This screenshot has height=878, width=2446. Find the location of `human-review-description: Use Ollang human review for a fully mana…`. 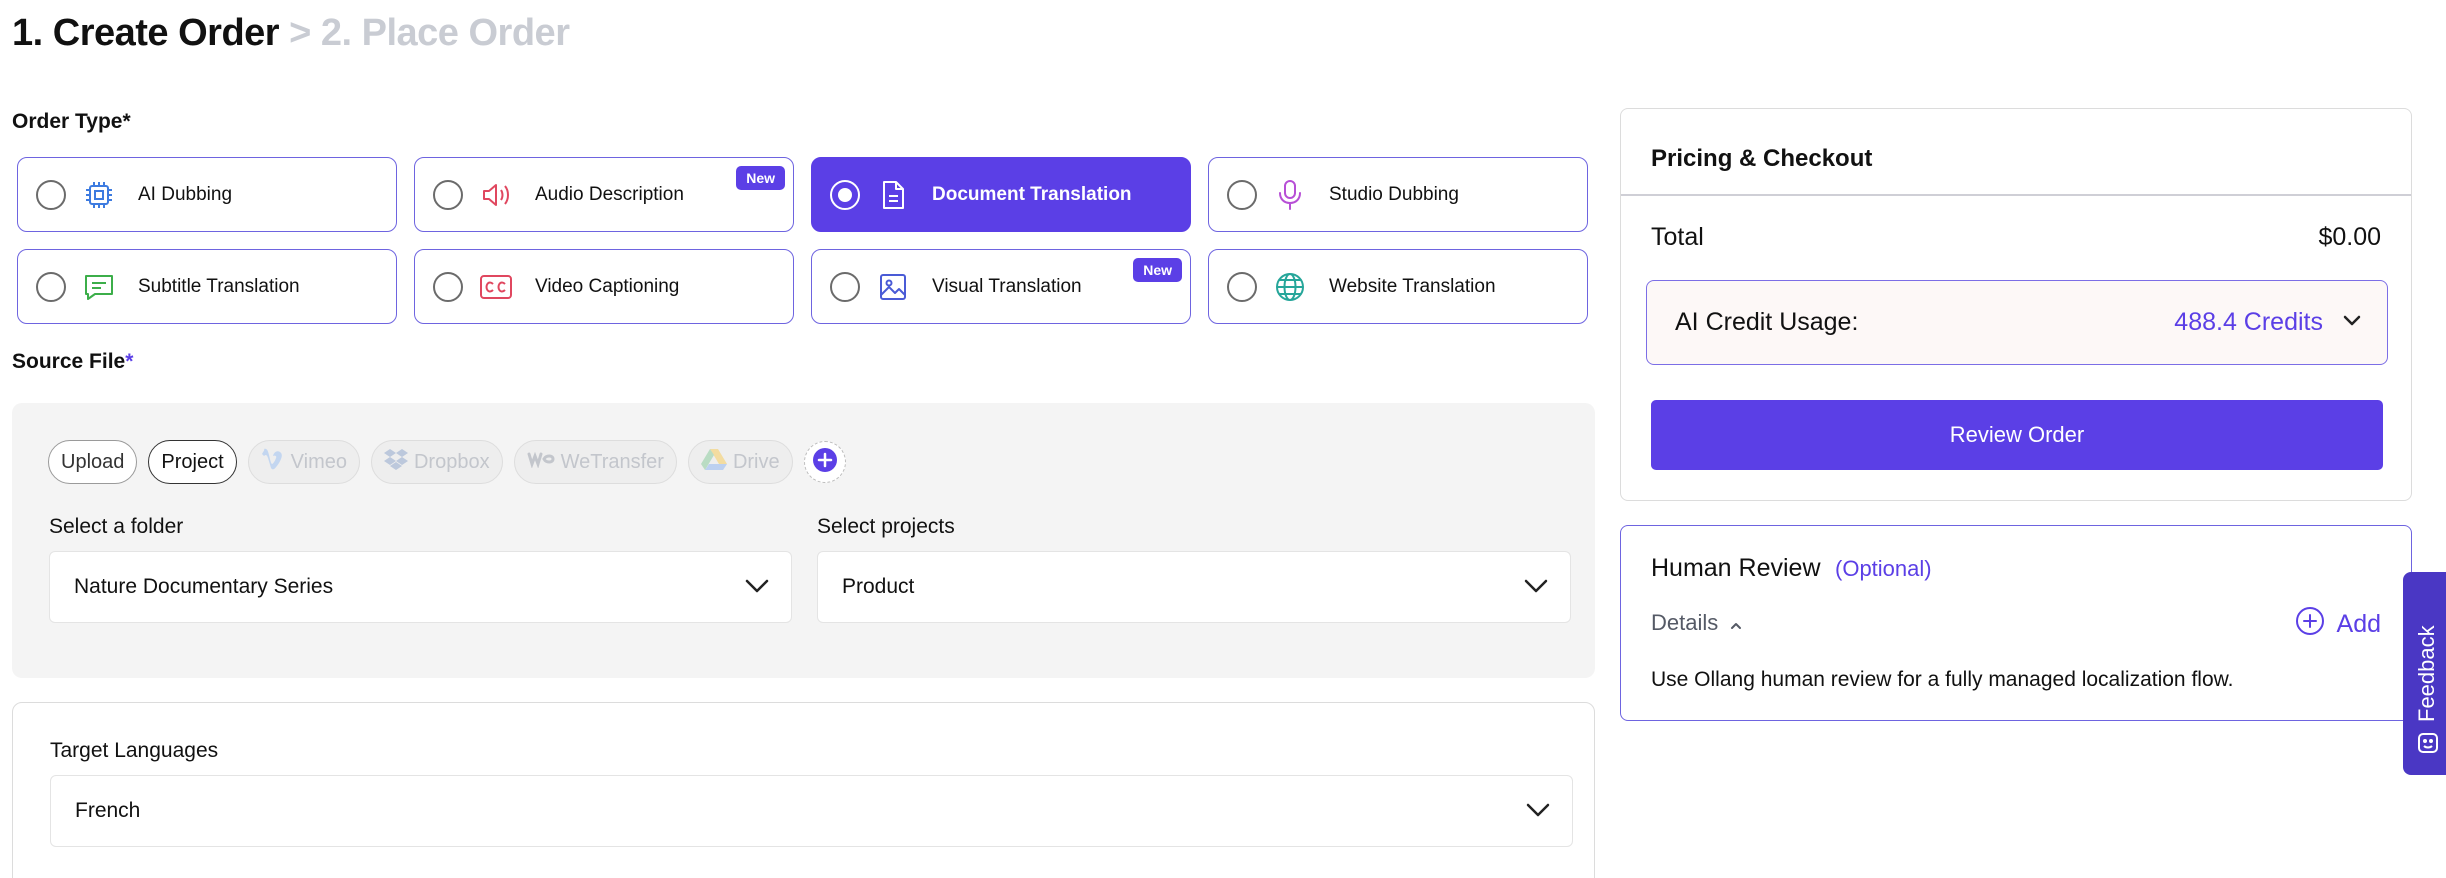

human-review-description: Use Ollang human review for a fully mana… is located at coordinates (1942, 679).